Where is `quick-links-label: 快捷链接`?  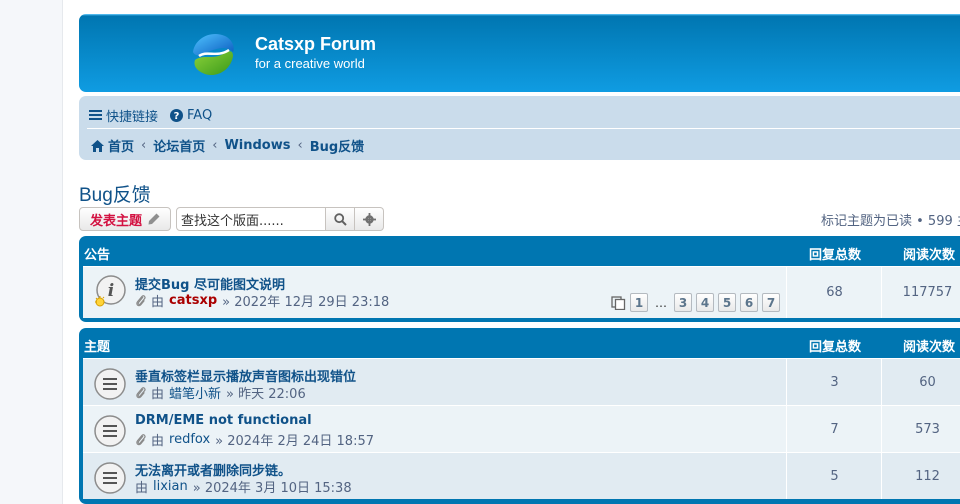
quick-links-label: 快捷链接 is located at coordinates (132, 117).